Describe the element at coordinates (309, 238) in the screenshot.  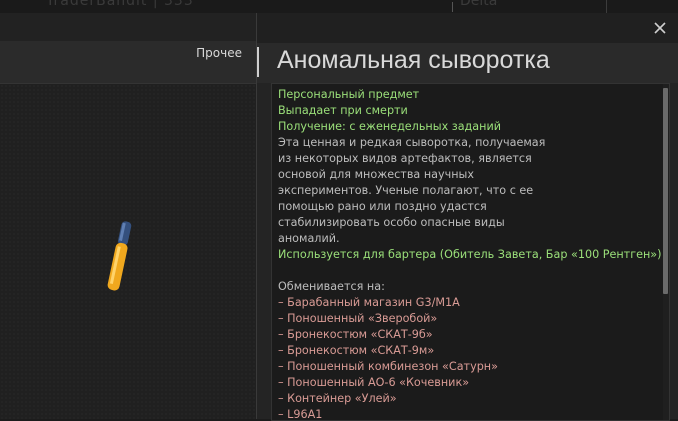
I see `description-line: аномалий.` at that location.